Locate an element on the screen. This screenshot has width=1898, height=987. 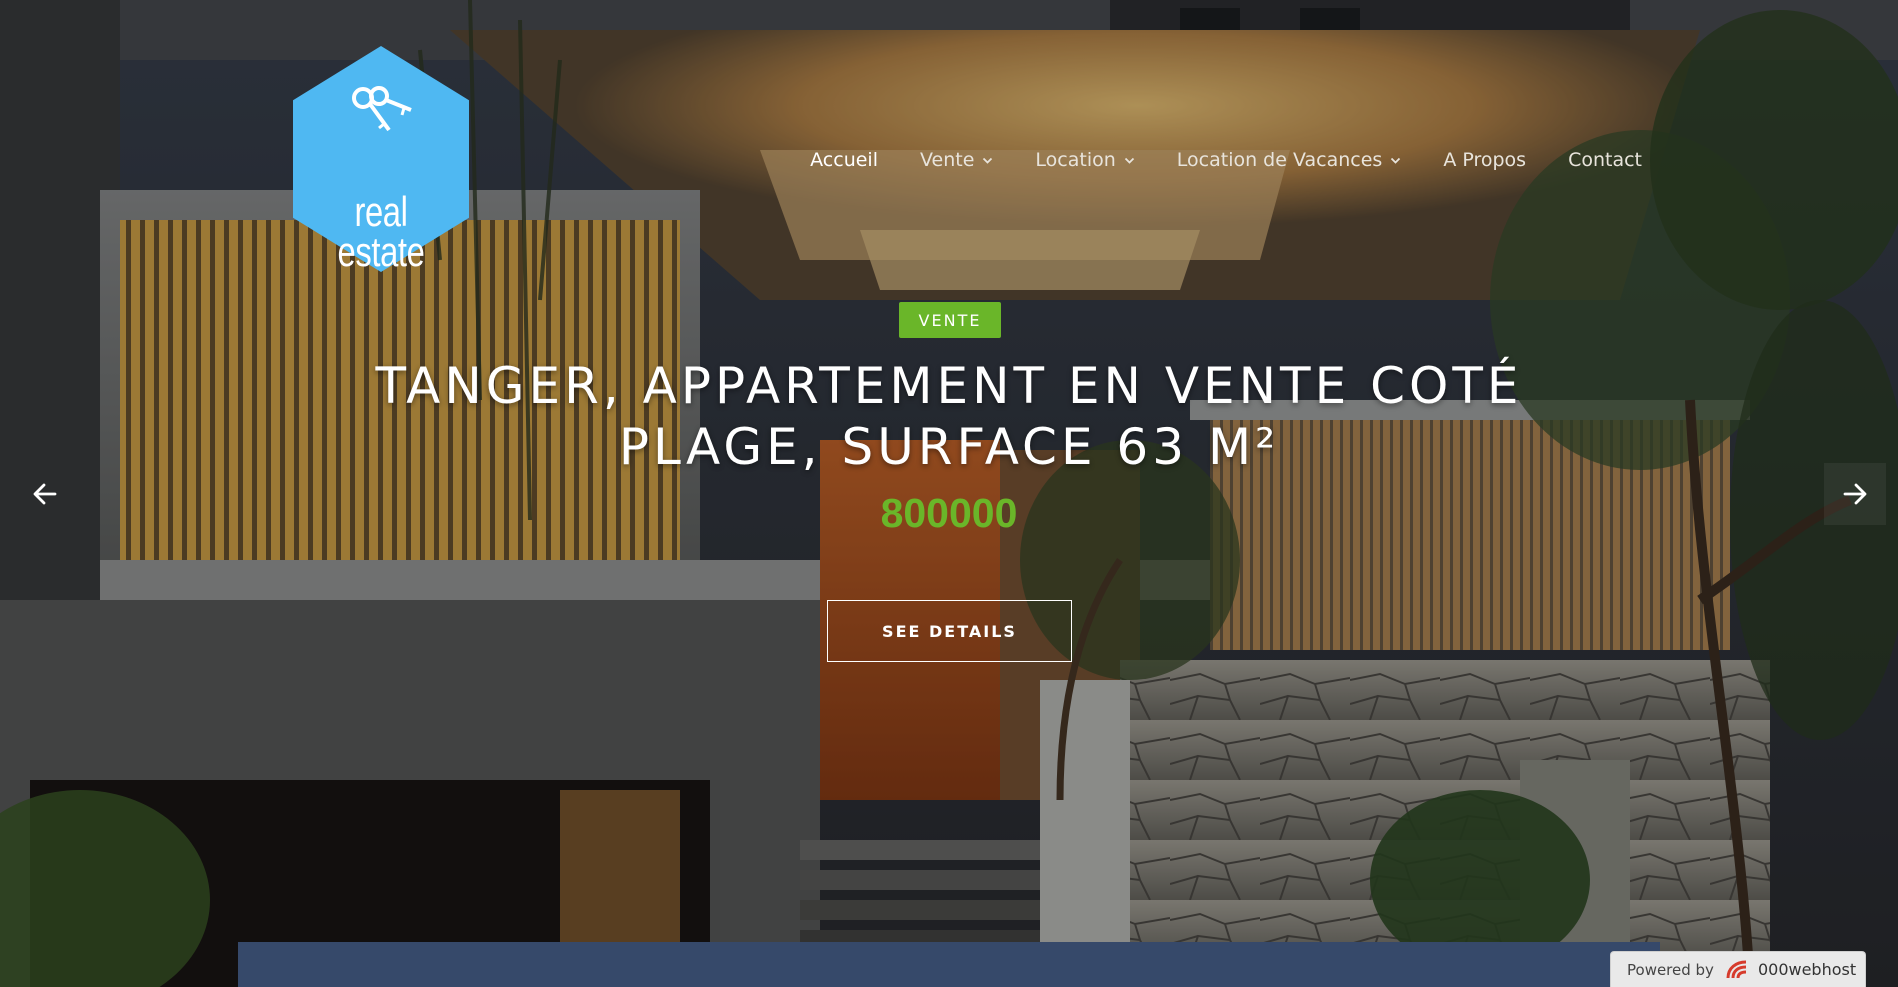
see-details-button: SEE DETAILS is located at coordinates (949, 631).